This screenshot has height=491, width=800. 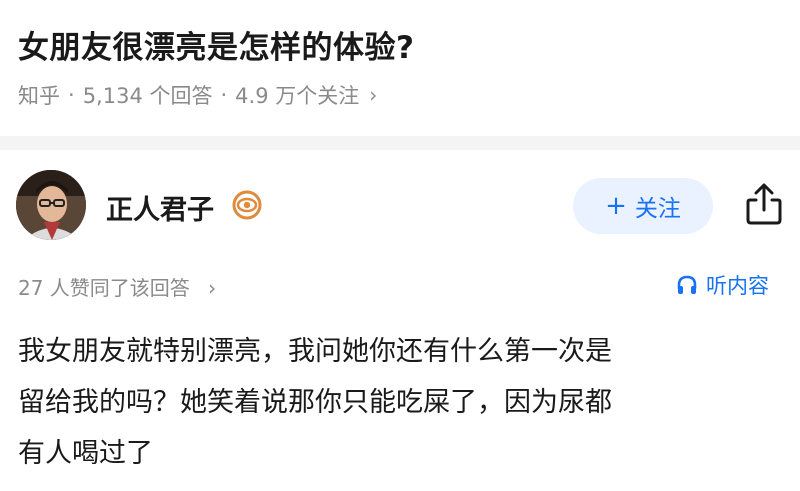 What do you see at coordinates (400, 143) in the screenshot?
I see `section-divider` at bounding box center [400, 143].